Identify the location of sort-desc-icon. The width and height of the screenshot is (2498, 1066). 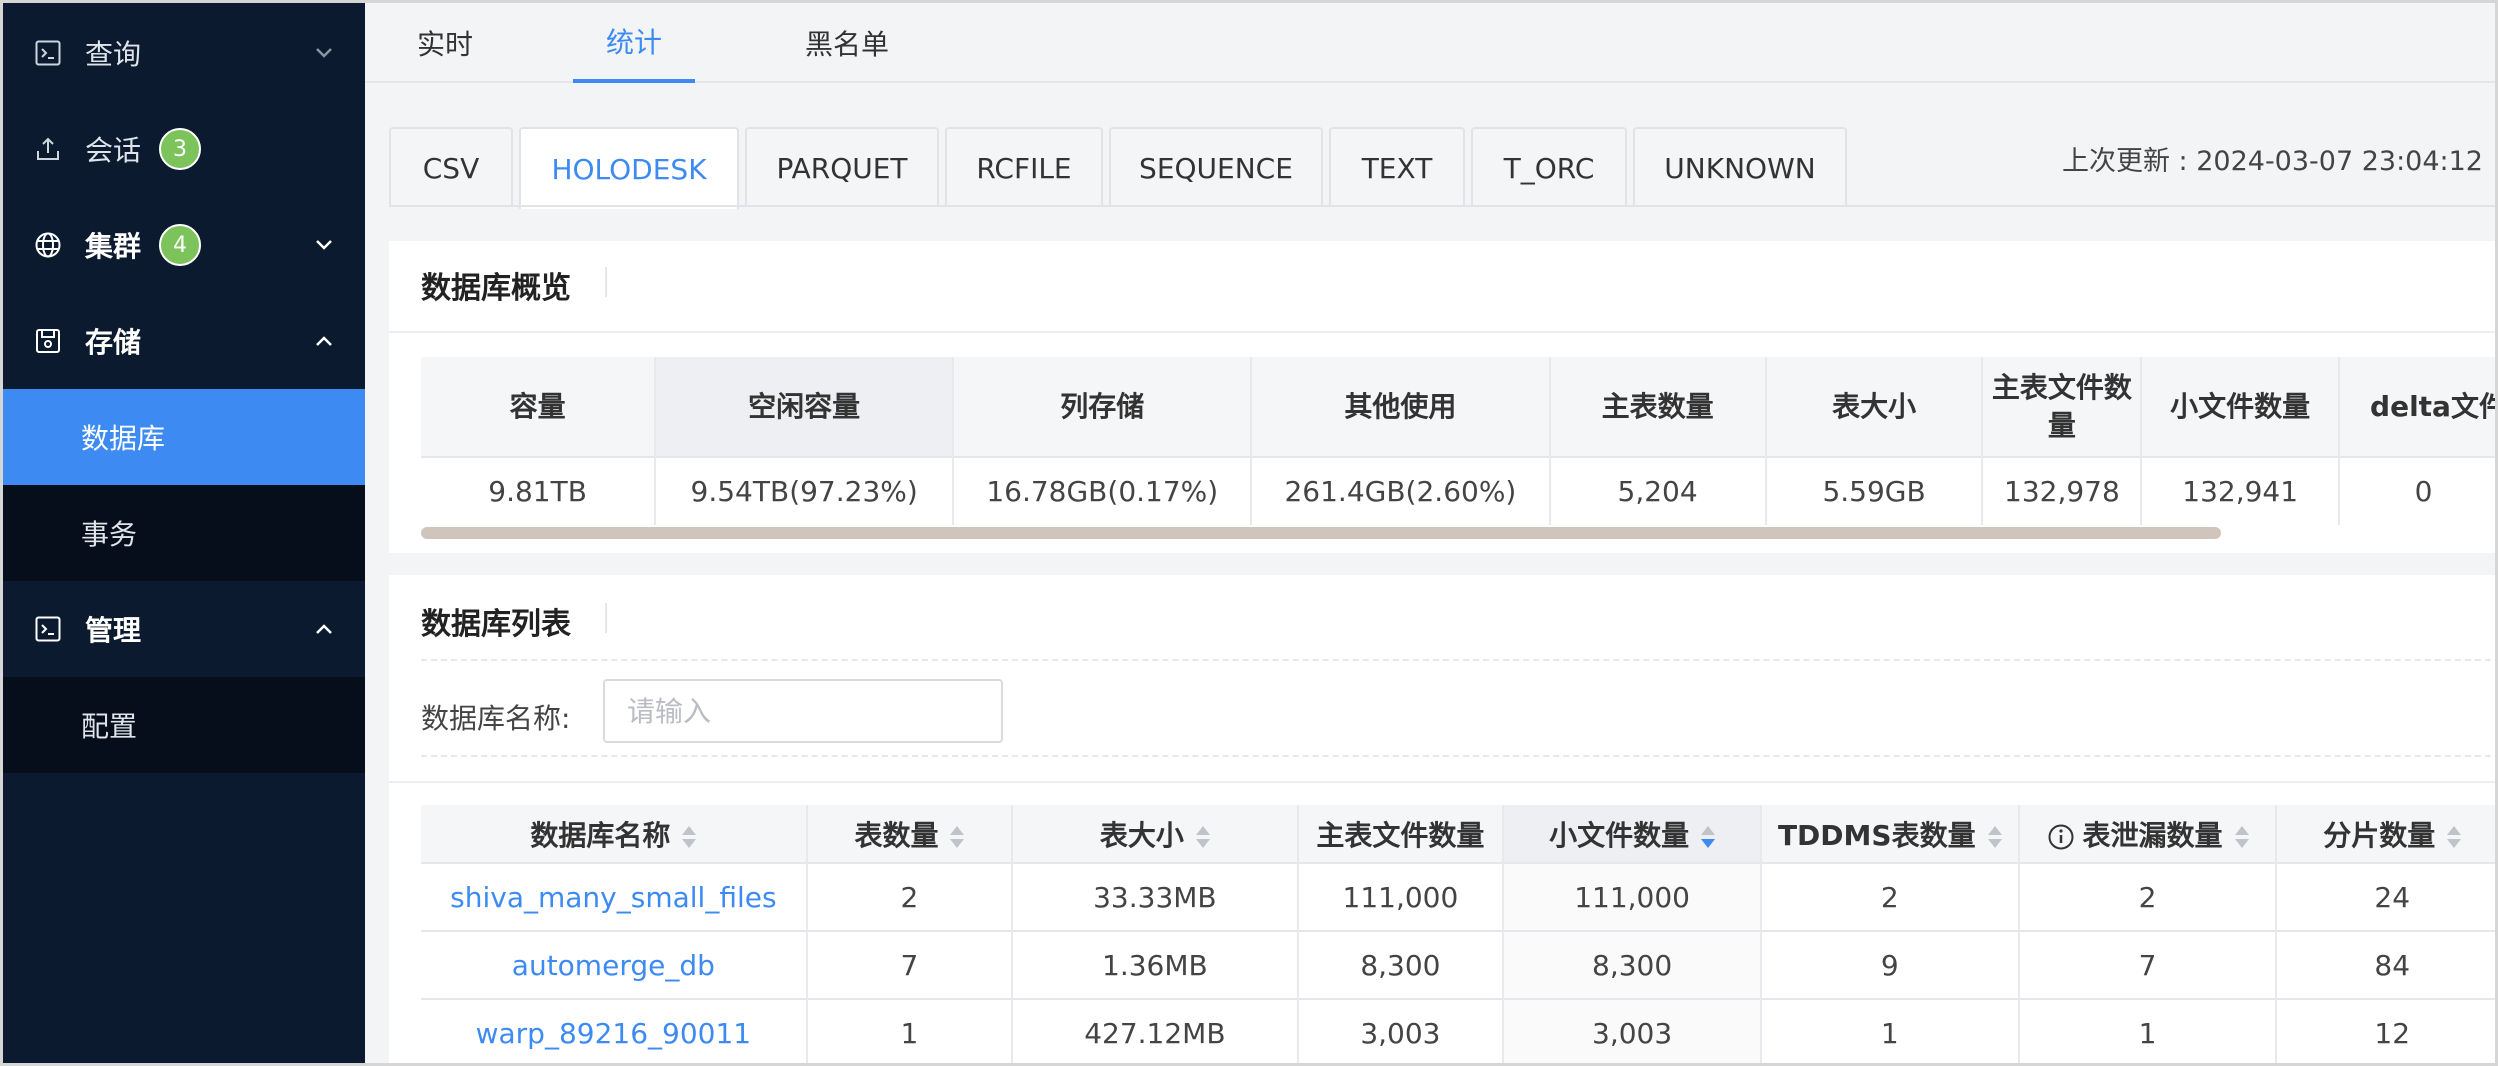
(1708, 837).